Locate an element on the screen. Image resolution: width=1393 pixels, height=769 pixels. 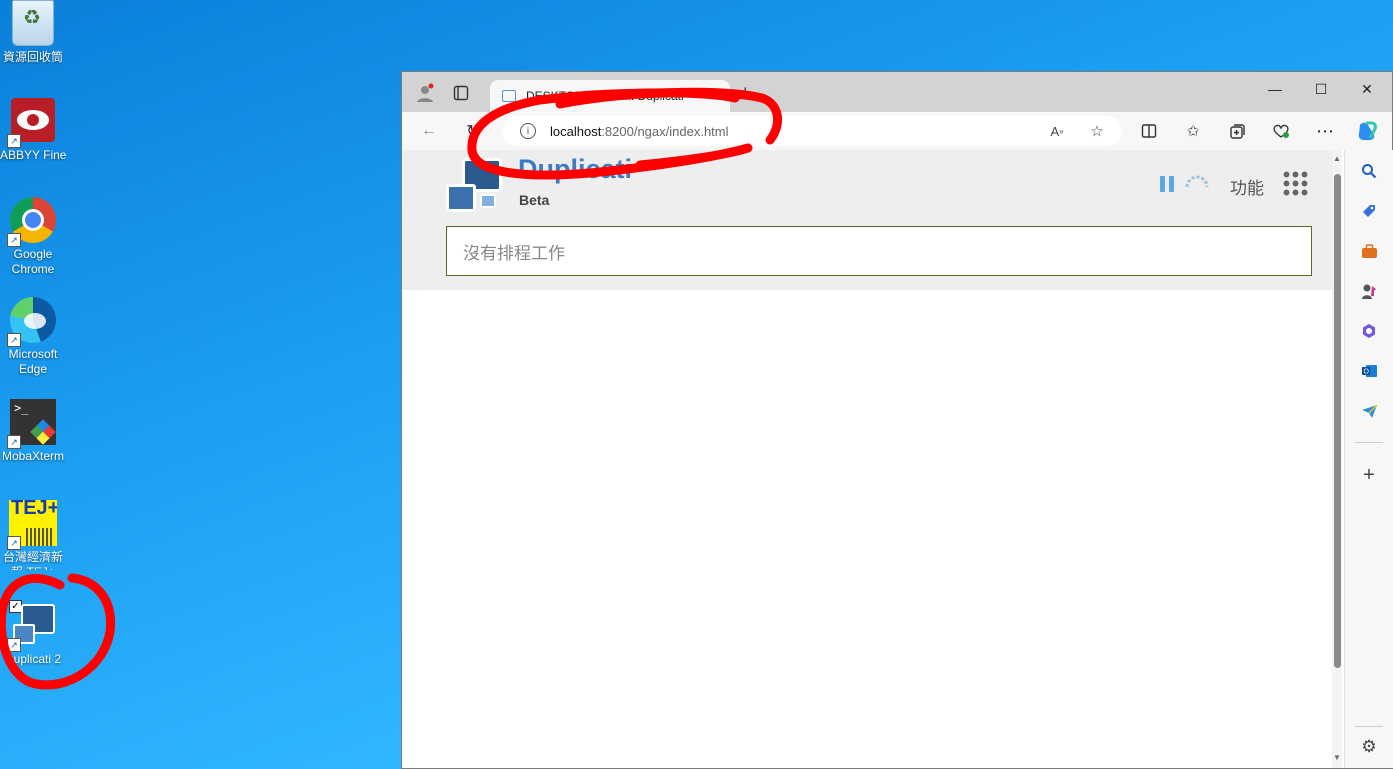
shopping-tag-icon is located at coordinates (1369, 211).